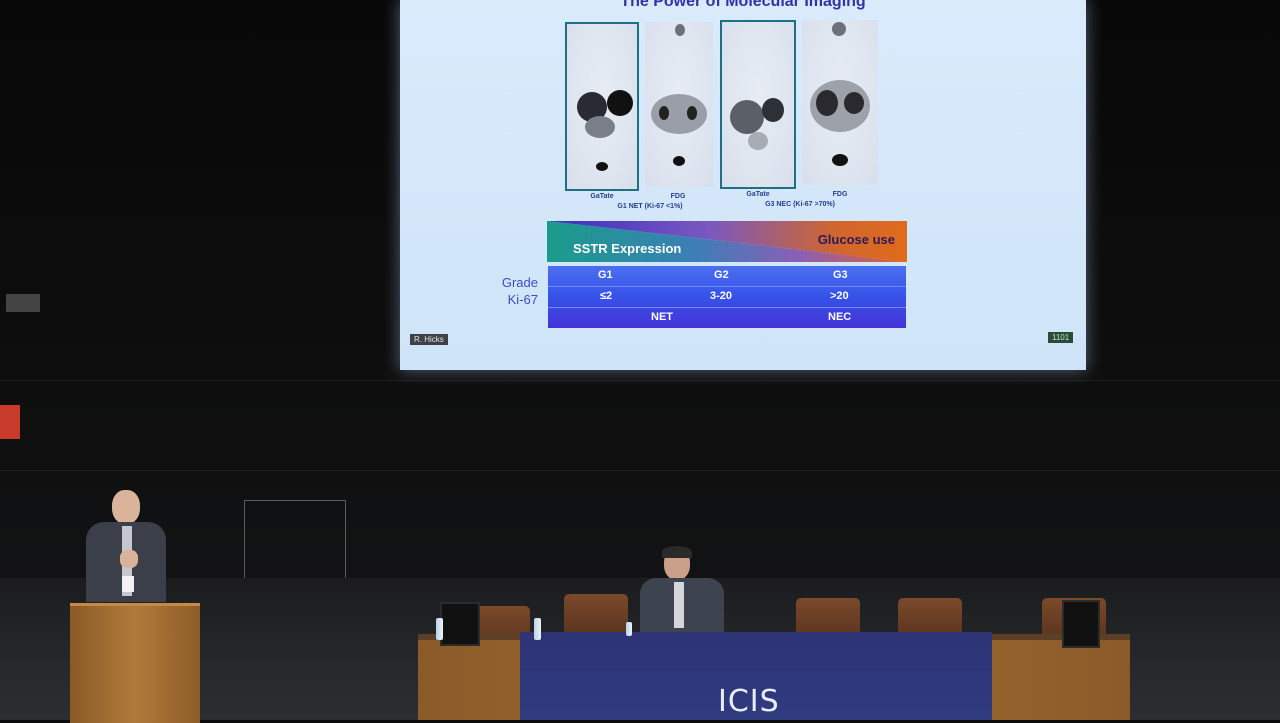 The width and height of the screenshot is (1280, 723). What do you see at coordinates (749, 701) in the screenshot?
I see `icis-logo: ICIS` at bounding box center [749, 701].